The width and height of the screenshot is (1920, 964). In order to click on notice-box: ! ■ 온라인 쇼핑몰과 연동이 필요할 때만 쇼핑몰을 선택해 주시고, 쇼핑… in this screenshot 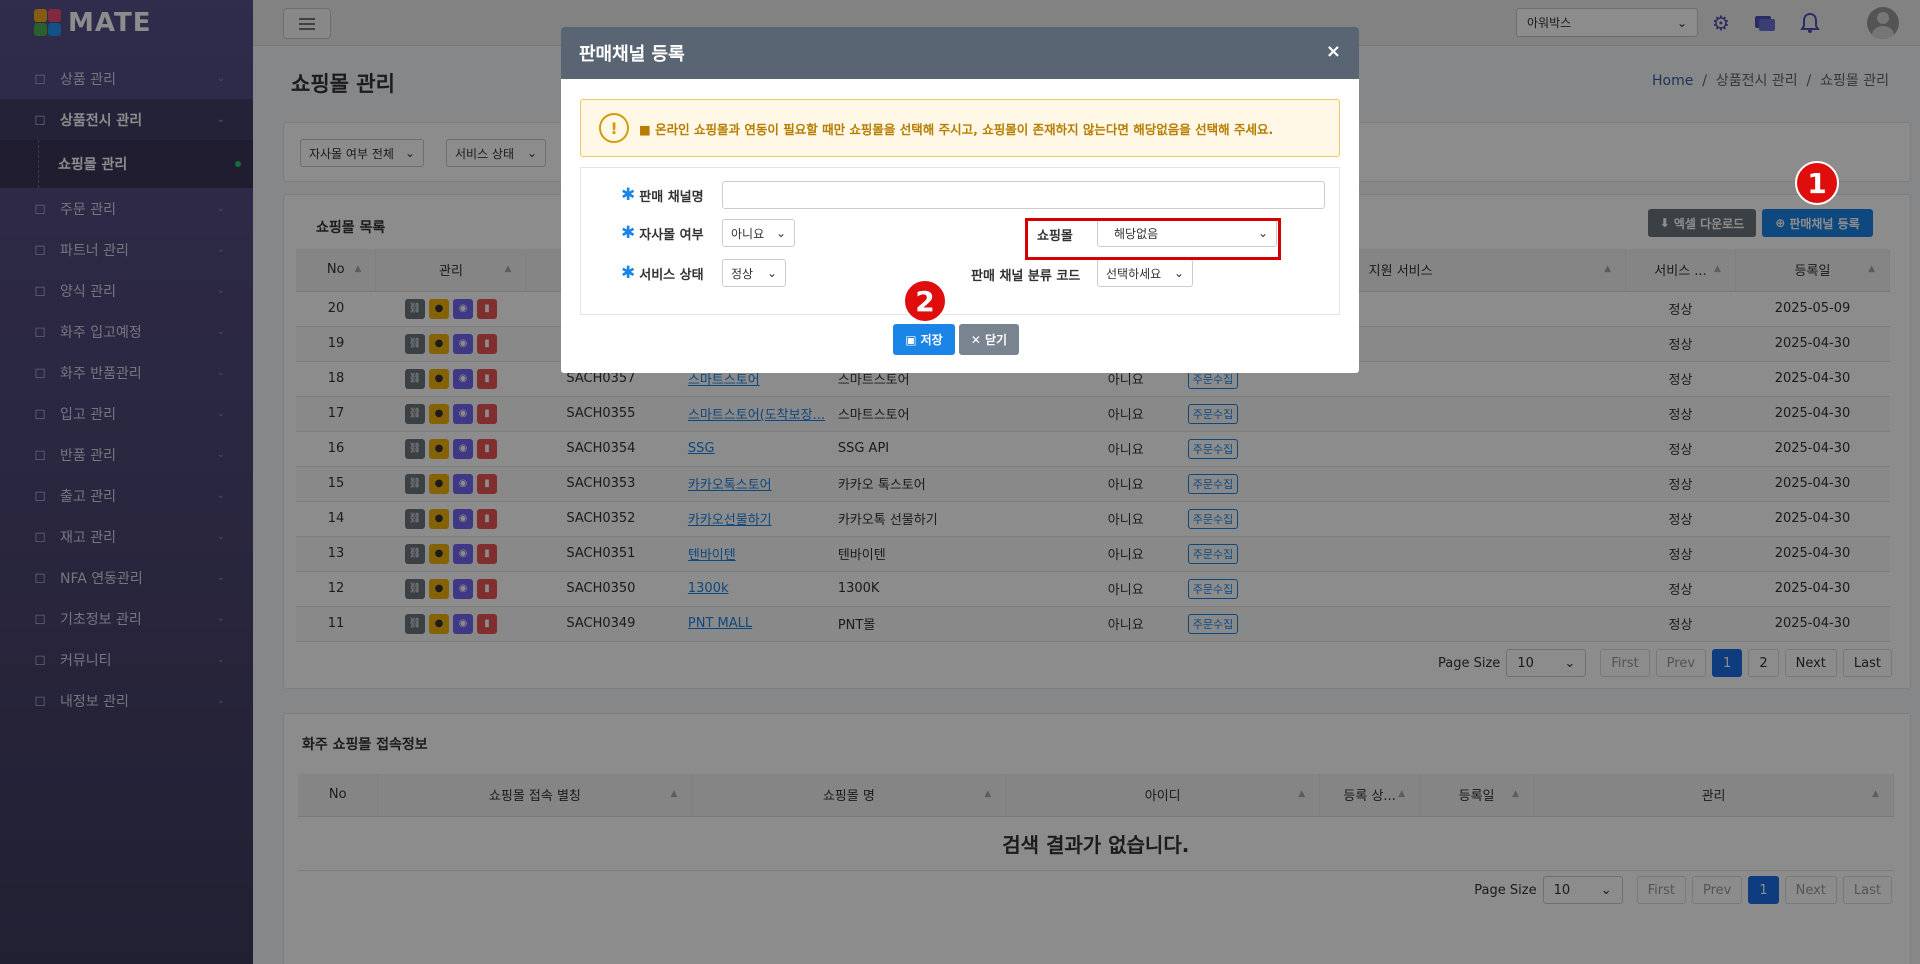, I will do `click(960, 128)`.